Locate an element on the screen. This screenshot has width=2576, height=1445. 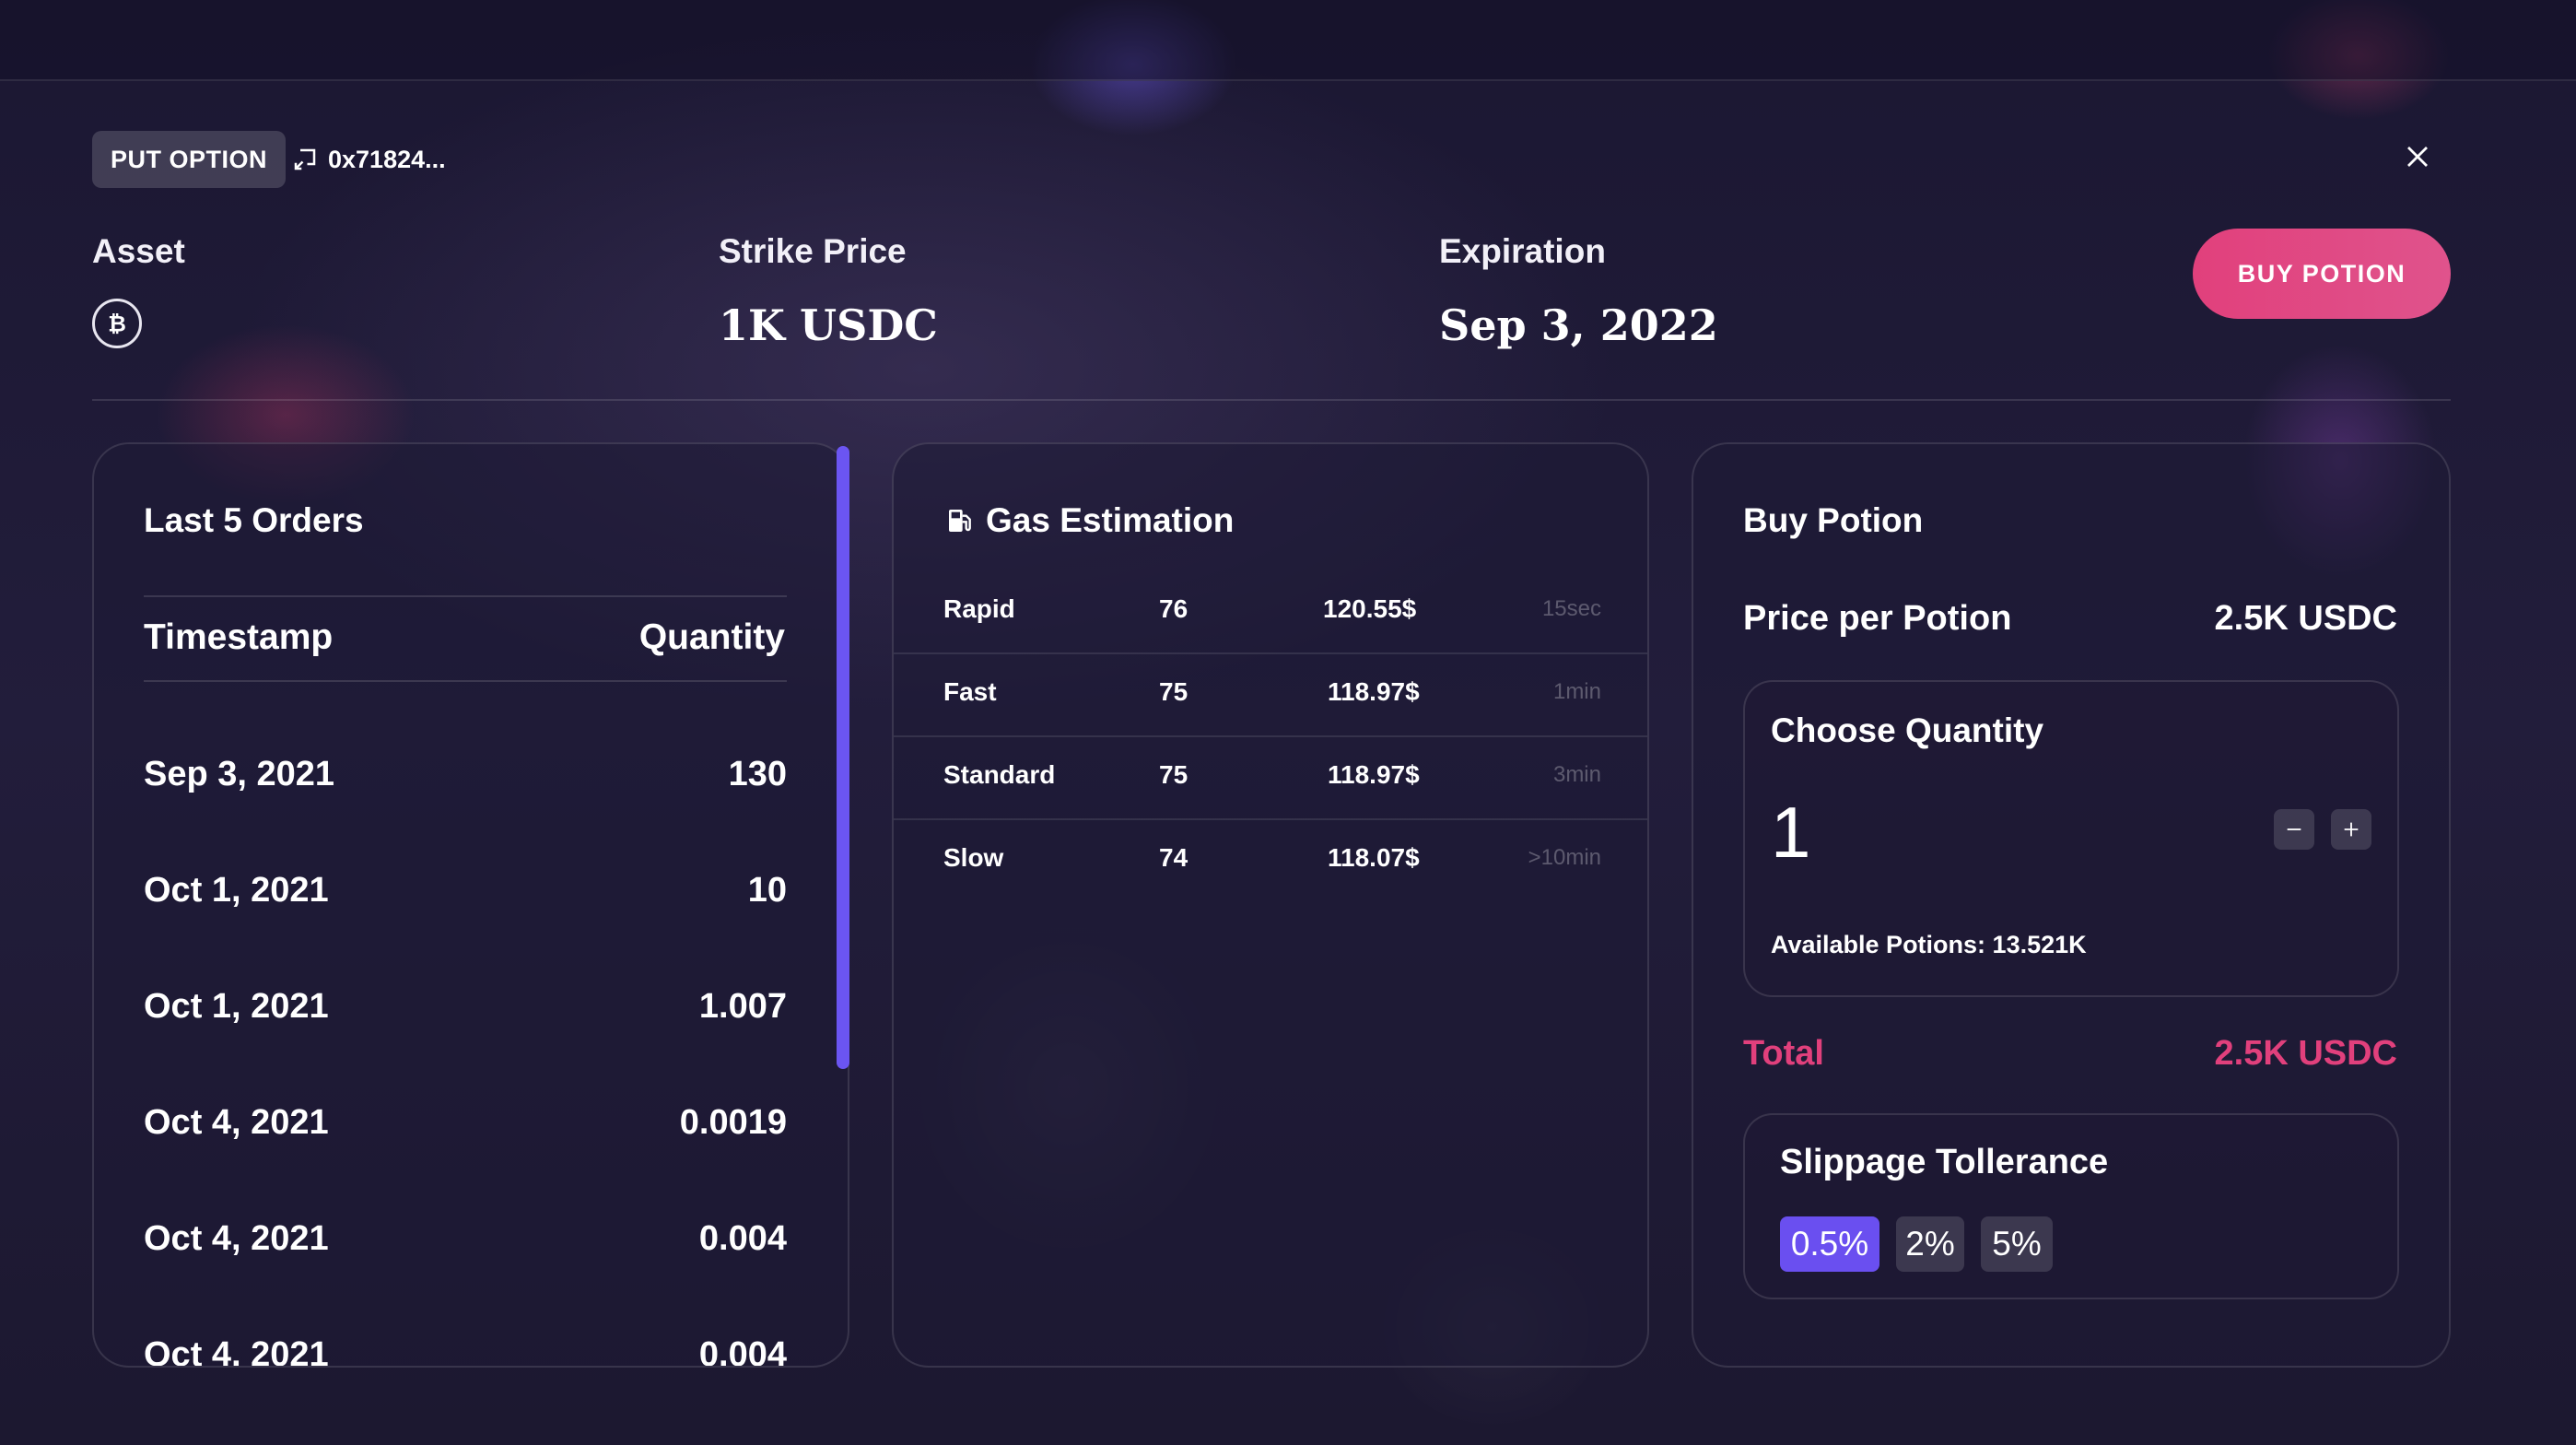
order-row: Oct 1, 2021 10 is located at coordinates (465, 890).